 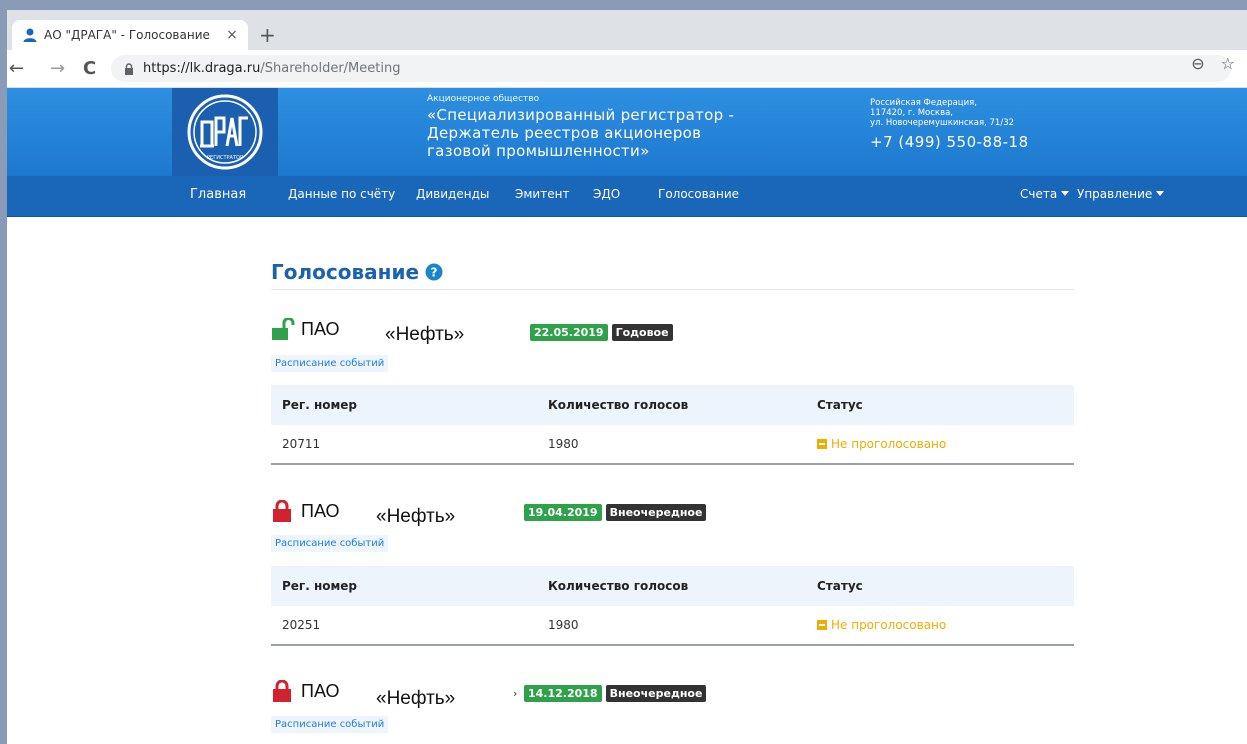 What do you see at coordinates (345, 272) in the screenshot?
I see `page-title-text: Голосование` at bounding box center [345, 272].